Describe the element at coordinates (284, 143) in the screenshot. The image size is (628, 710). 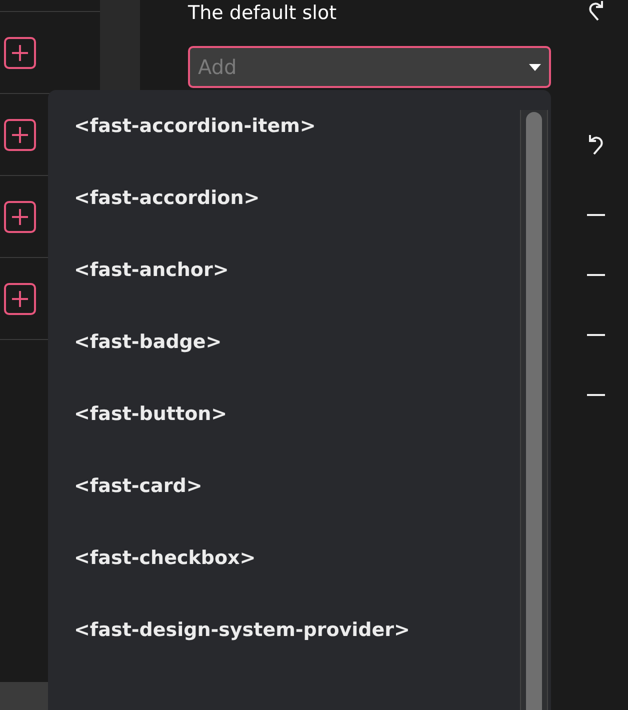
I see `option-item: <fast-accordion-item>` at that location.